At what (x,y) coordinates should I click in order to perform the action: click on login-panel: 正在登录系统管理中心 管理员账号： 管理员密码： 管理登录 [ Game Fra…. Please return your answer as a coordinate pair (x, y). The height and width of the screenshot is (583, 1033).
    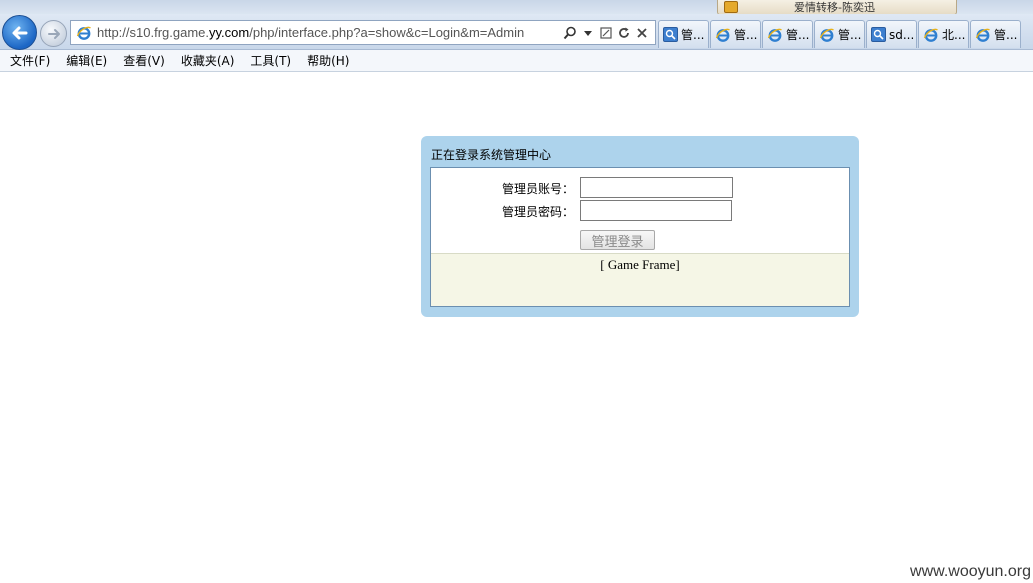
    Looking at the image, I should click on (640, 226).